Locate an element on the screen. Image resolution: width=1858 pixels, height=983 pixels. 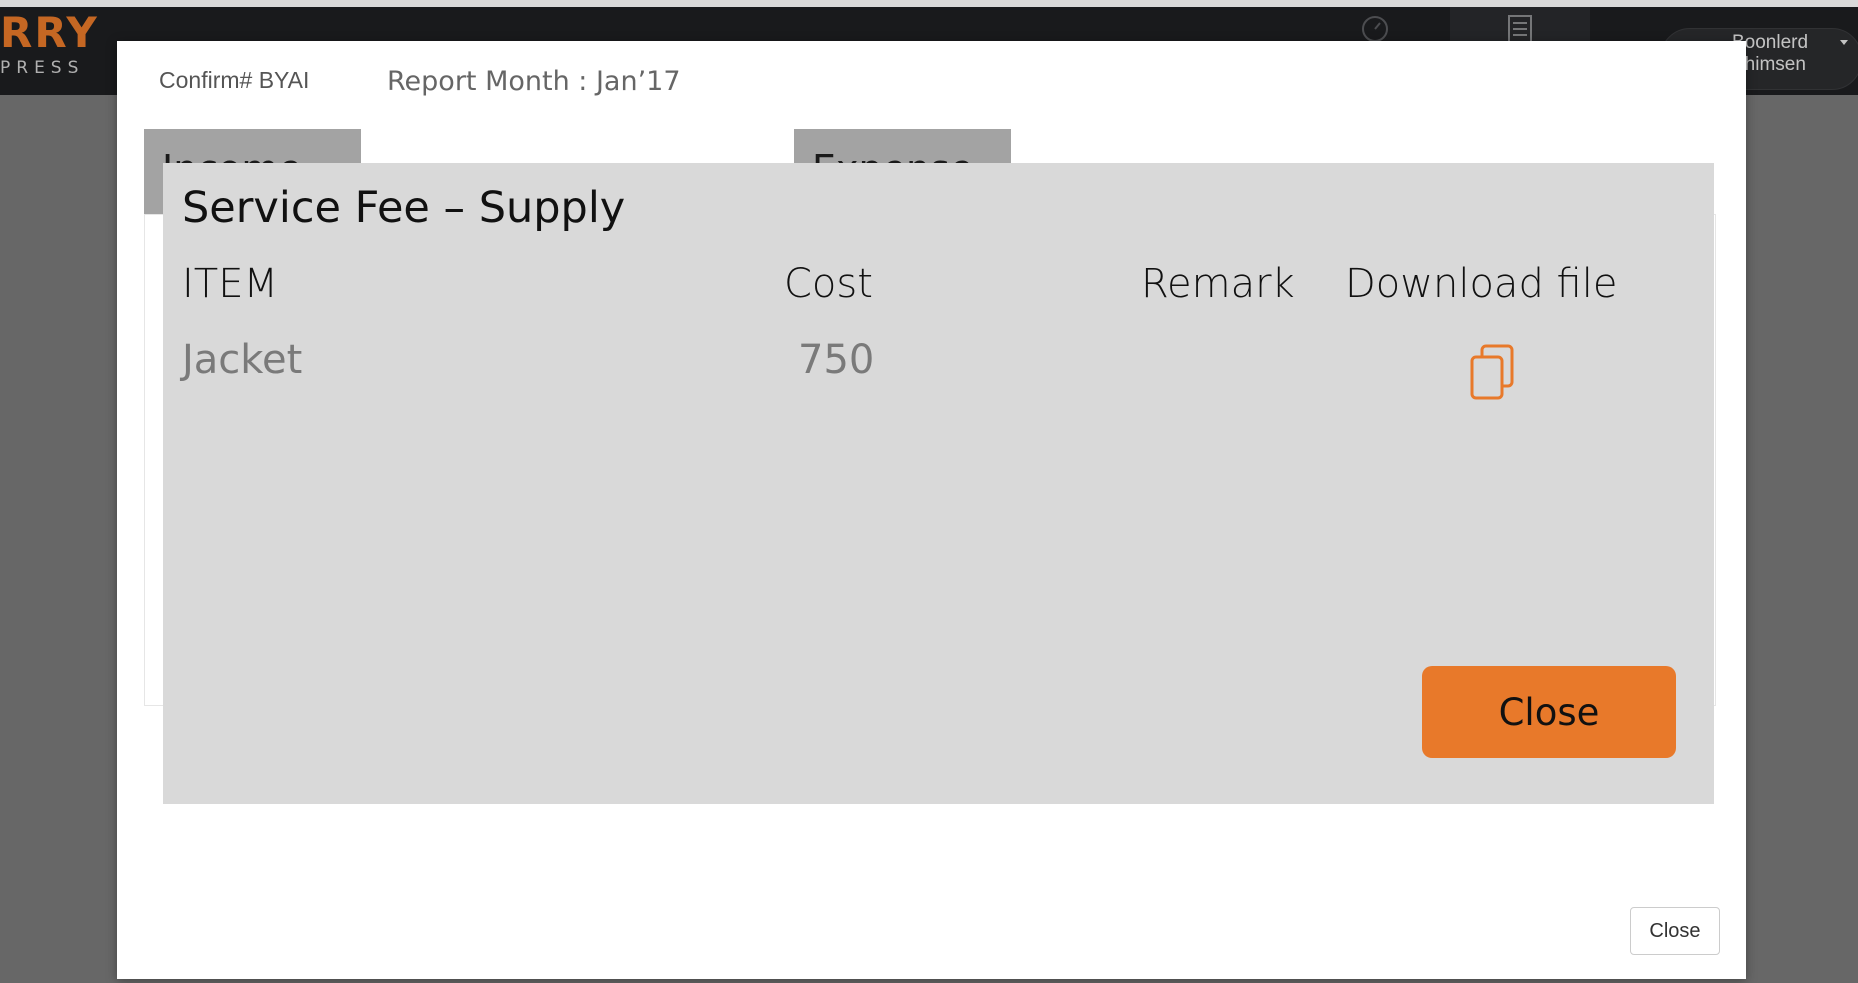
copy-files-icon is located at coordinates (1492, 372).